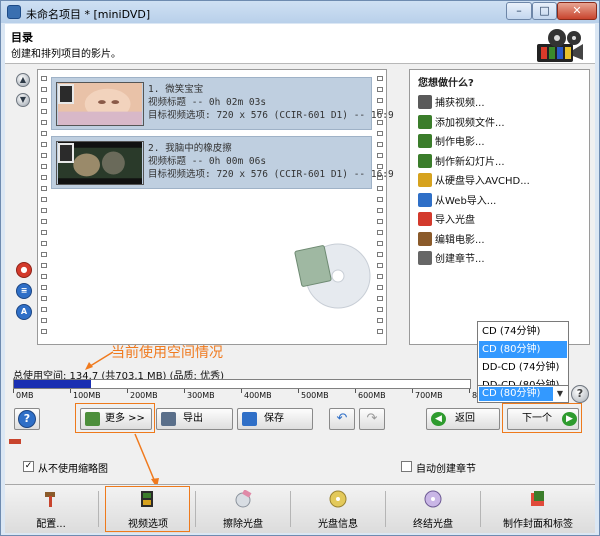 The width and height of the screenshot is (600, 536). I want to click on clip-duration: 视频标题 -- 0h 02m 03s, so click(207, 102).